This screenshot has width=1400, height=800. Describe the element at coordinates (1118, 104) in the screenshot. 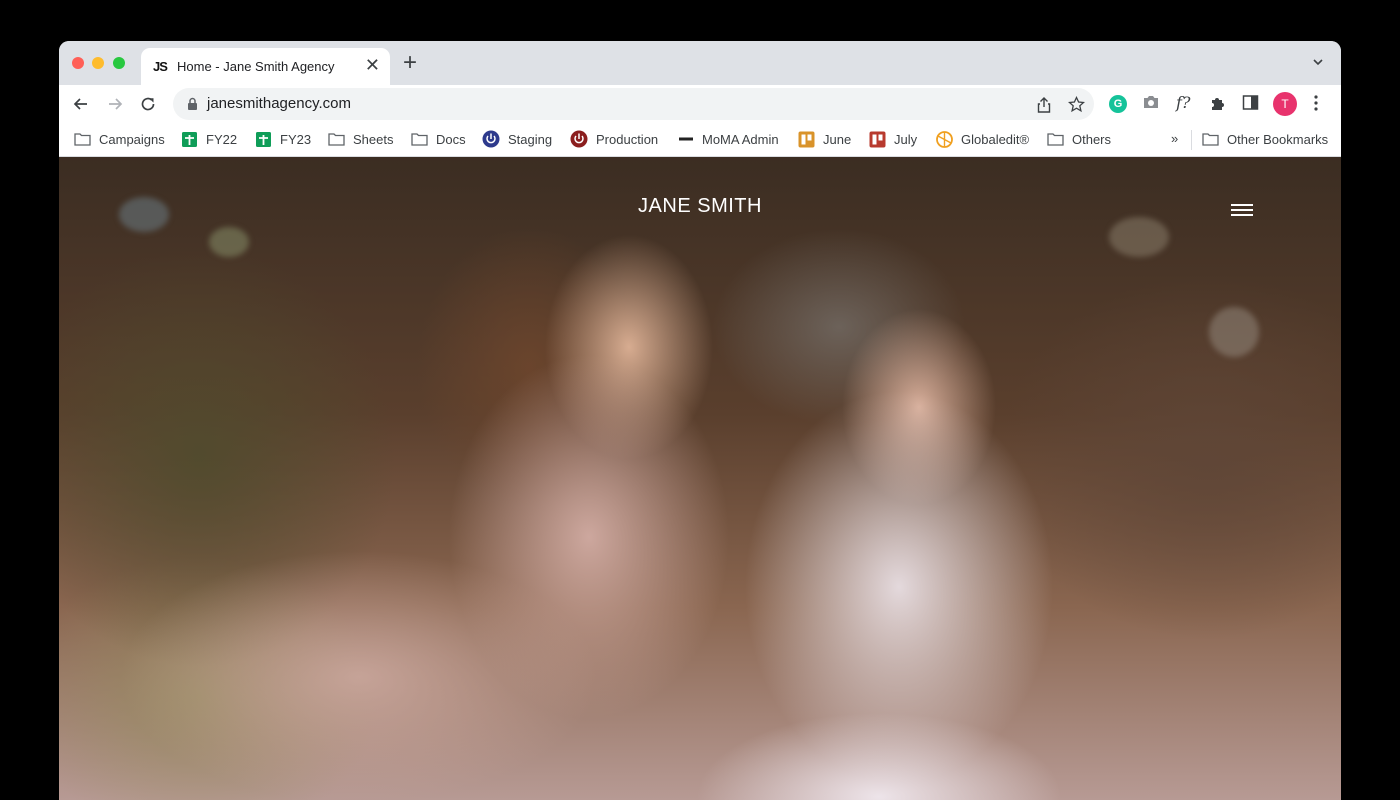

I see `grammarly-extension-icon: G` at that location.